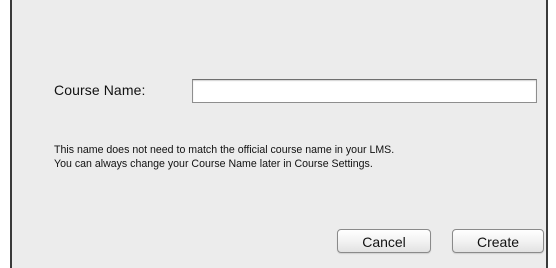 The image size is (556, 268). I want to click on course-name-input, so click(364, 91).